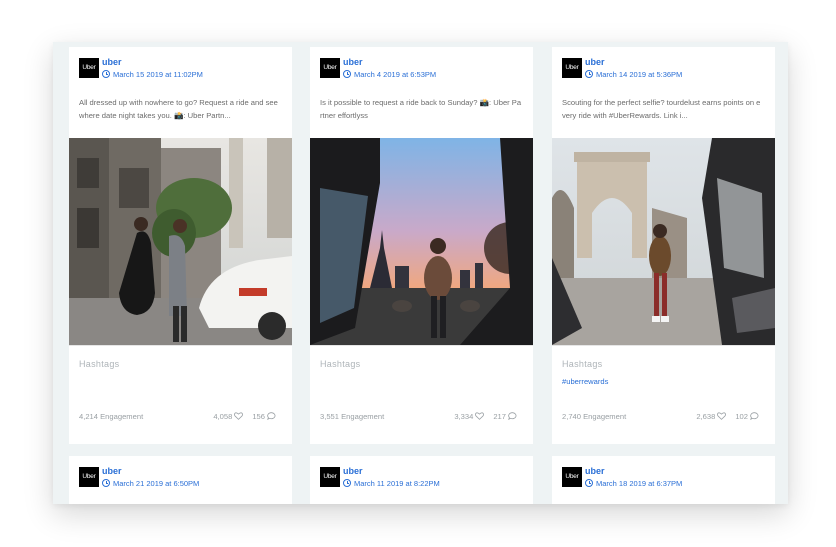 Image resolution: width=836 pixels, height=547 pixels. I want to click on post-header: Uber uber March 15 2019 at 11:02PM, so click(181, 71).